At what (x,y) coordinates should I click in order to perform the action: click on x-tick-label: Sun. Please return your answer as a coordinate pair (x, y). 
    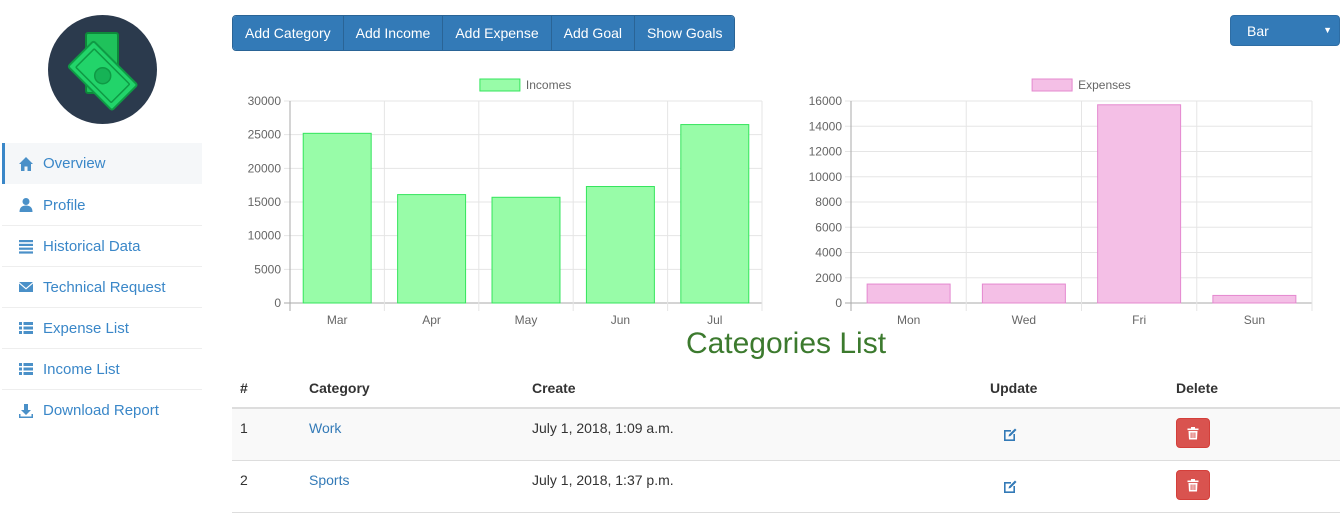
    Looking at the image, I should click on (1254, 320).